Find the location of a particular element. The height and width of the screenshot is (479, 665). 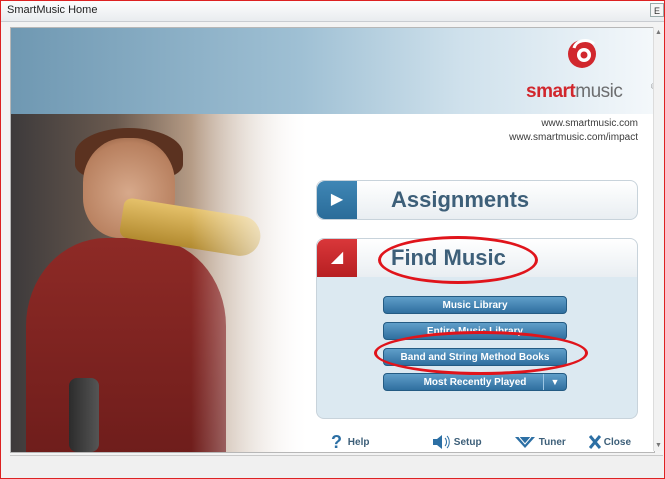

smartmusic-impact-link: www.smartmusic.com/impact is located at coordinates (573, 137).